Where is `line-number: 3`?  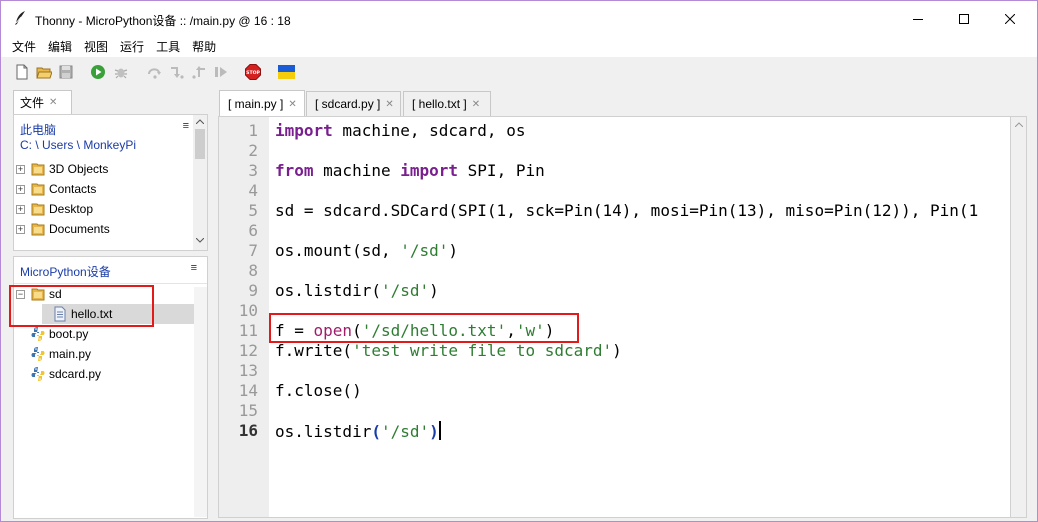 line-number: 3 is located at coordinates (253, 170).